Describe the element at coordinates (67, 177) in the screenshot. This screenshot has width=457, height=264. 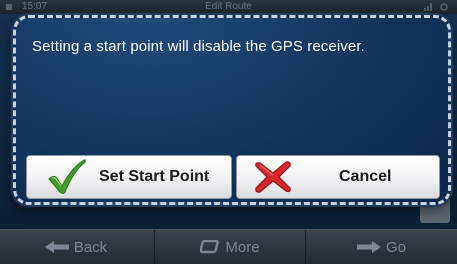
I see `checkmark-icon` at that location.